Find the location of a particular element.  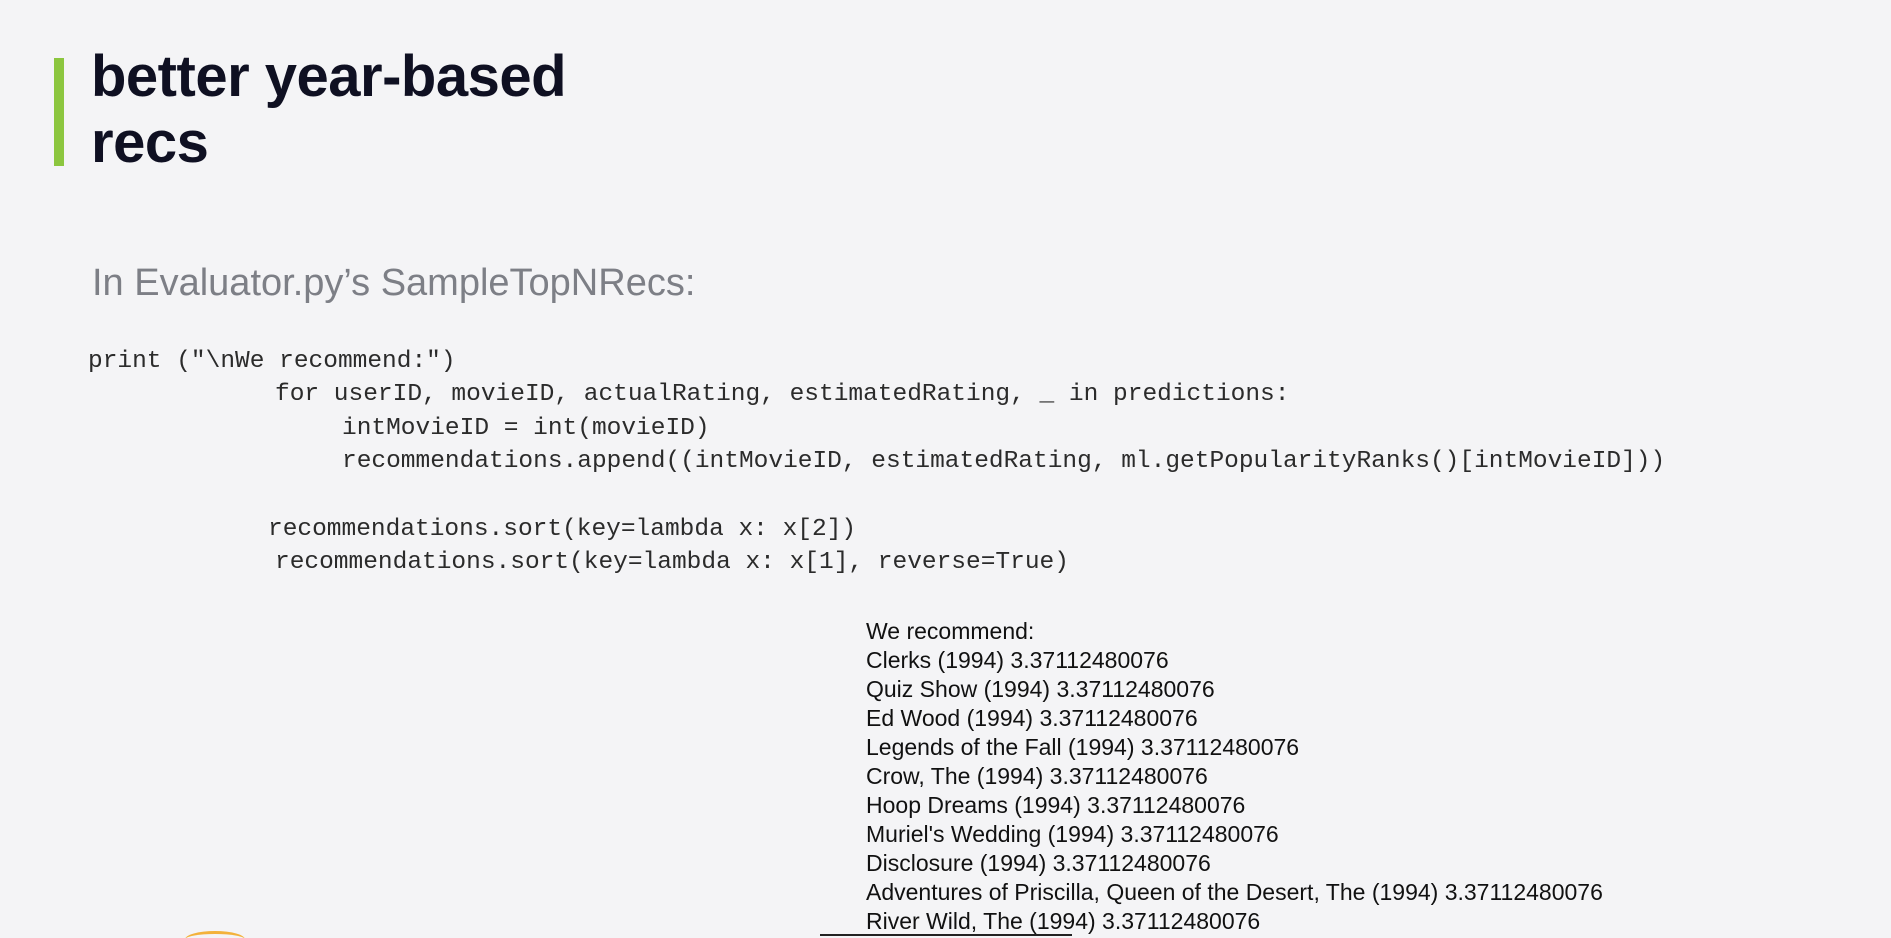

output-line: Legends of the Fall (1994) 3.37112480076 is located at coordinates (1083, 747).